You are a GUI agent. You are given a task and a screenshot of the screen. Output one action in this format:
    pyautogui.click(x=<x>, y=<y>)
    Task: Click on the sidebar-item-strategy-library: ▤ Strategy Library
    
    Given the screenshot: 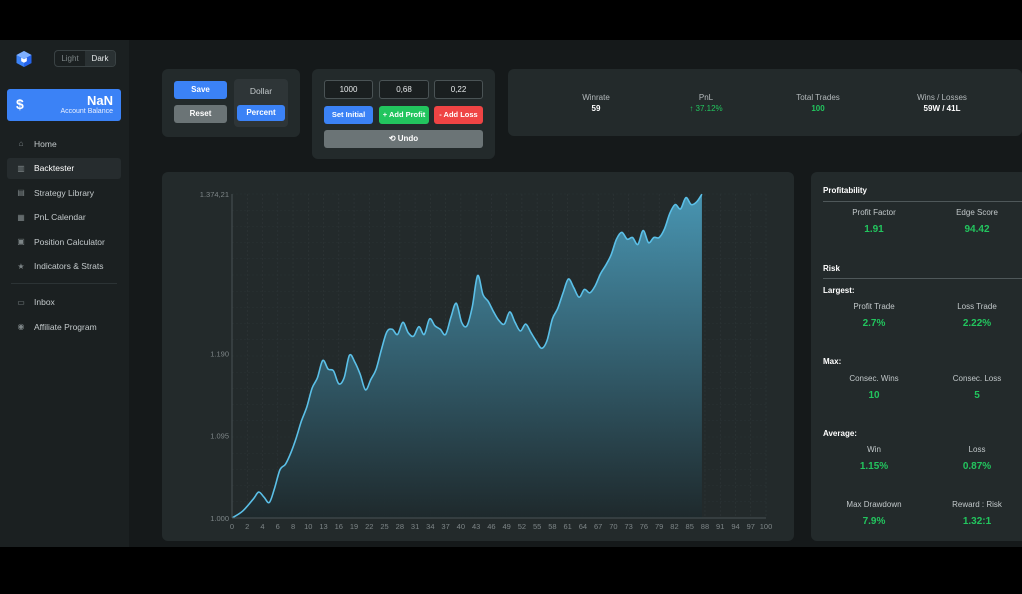 What is the action you would take?
    pyautogui.click(x=64, y=192)
    